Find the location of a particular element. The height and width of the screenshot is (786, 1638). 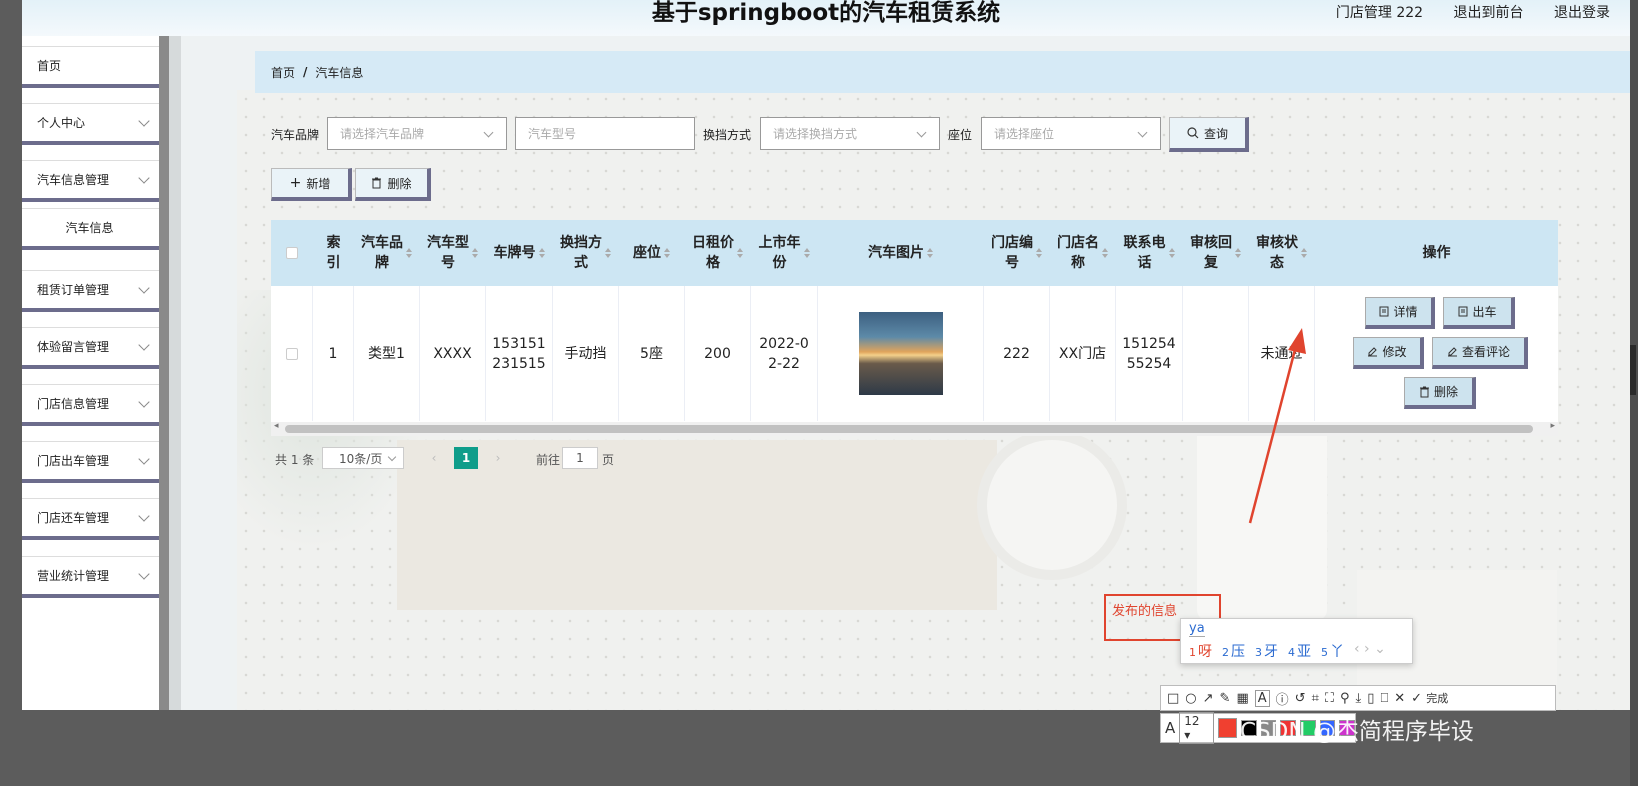

ime-candidate: 1呀 is located at coordinates (1200, 651).